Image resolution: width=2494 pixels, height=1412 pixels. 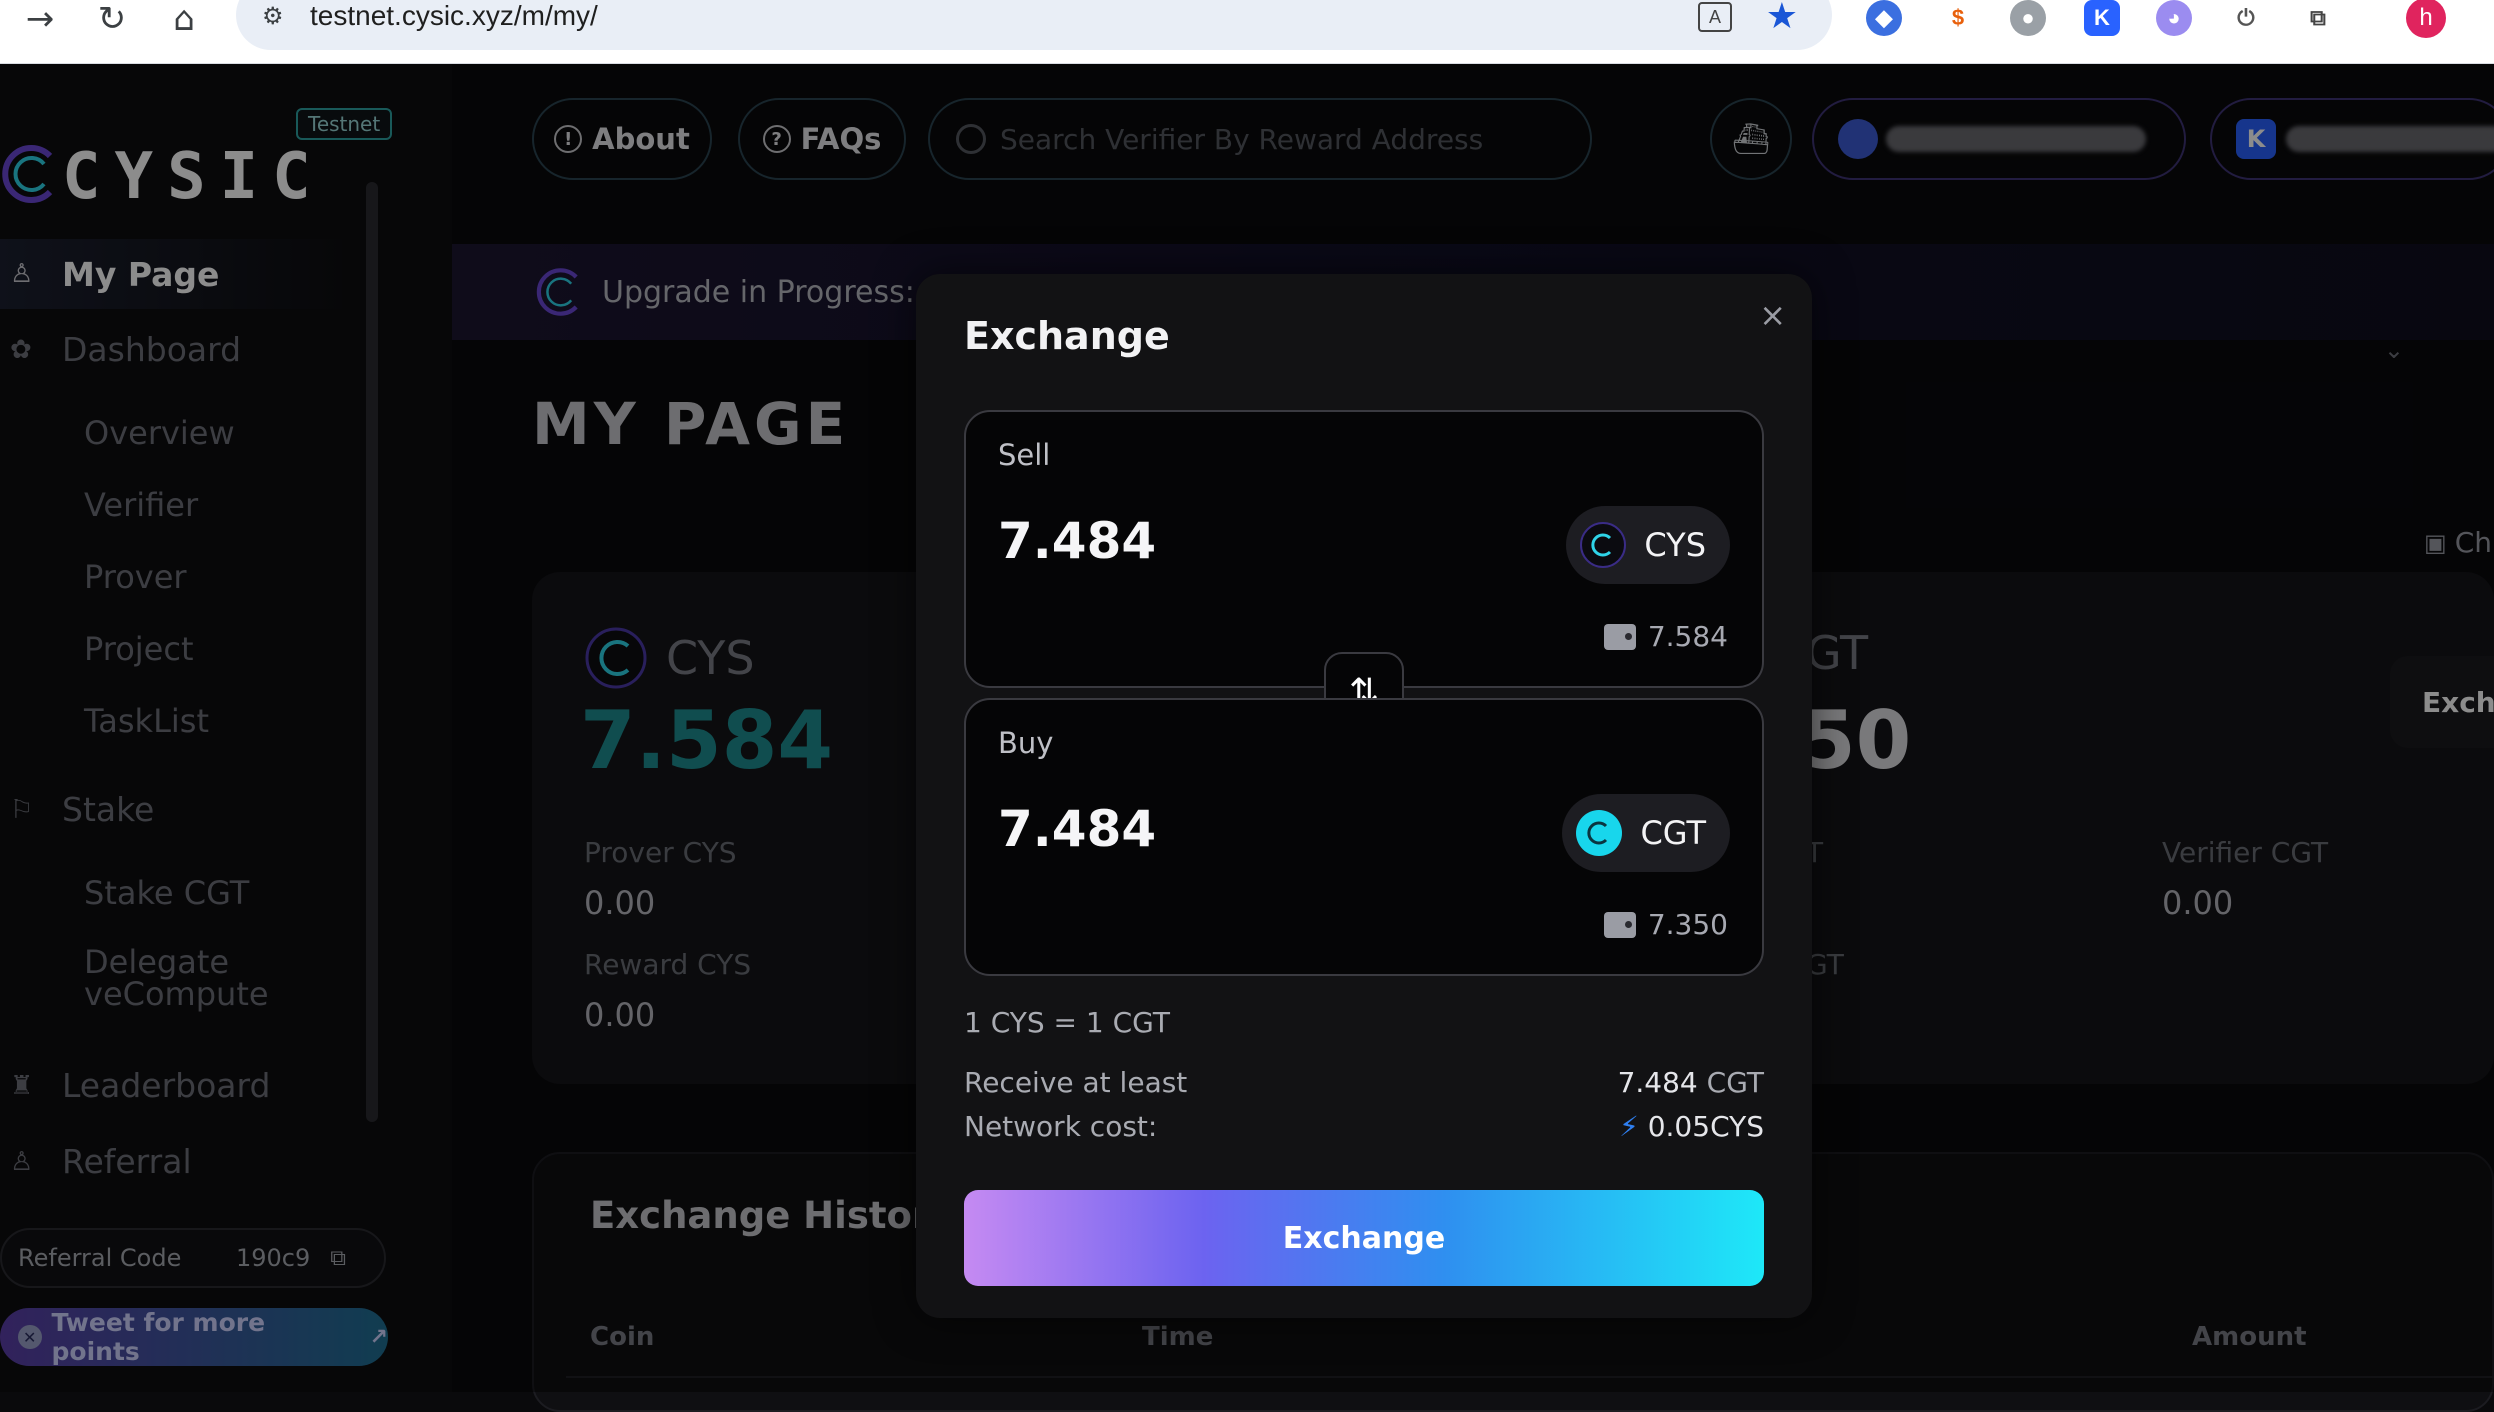 I want to click on modal-title: Exchange, so click(x=1067, y=336).